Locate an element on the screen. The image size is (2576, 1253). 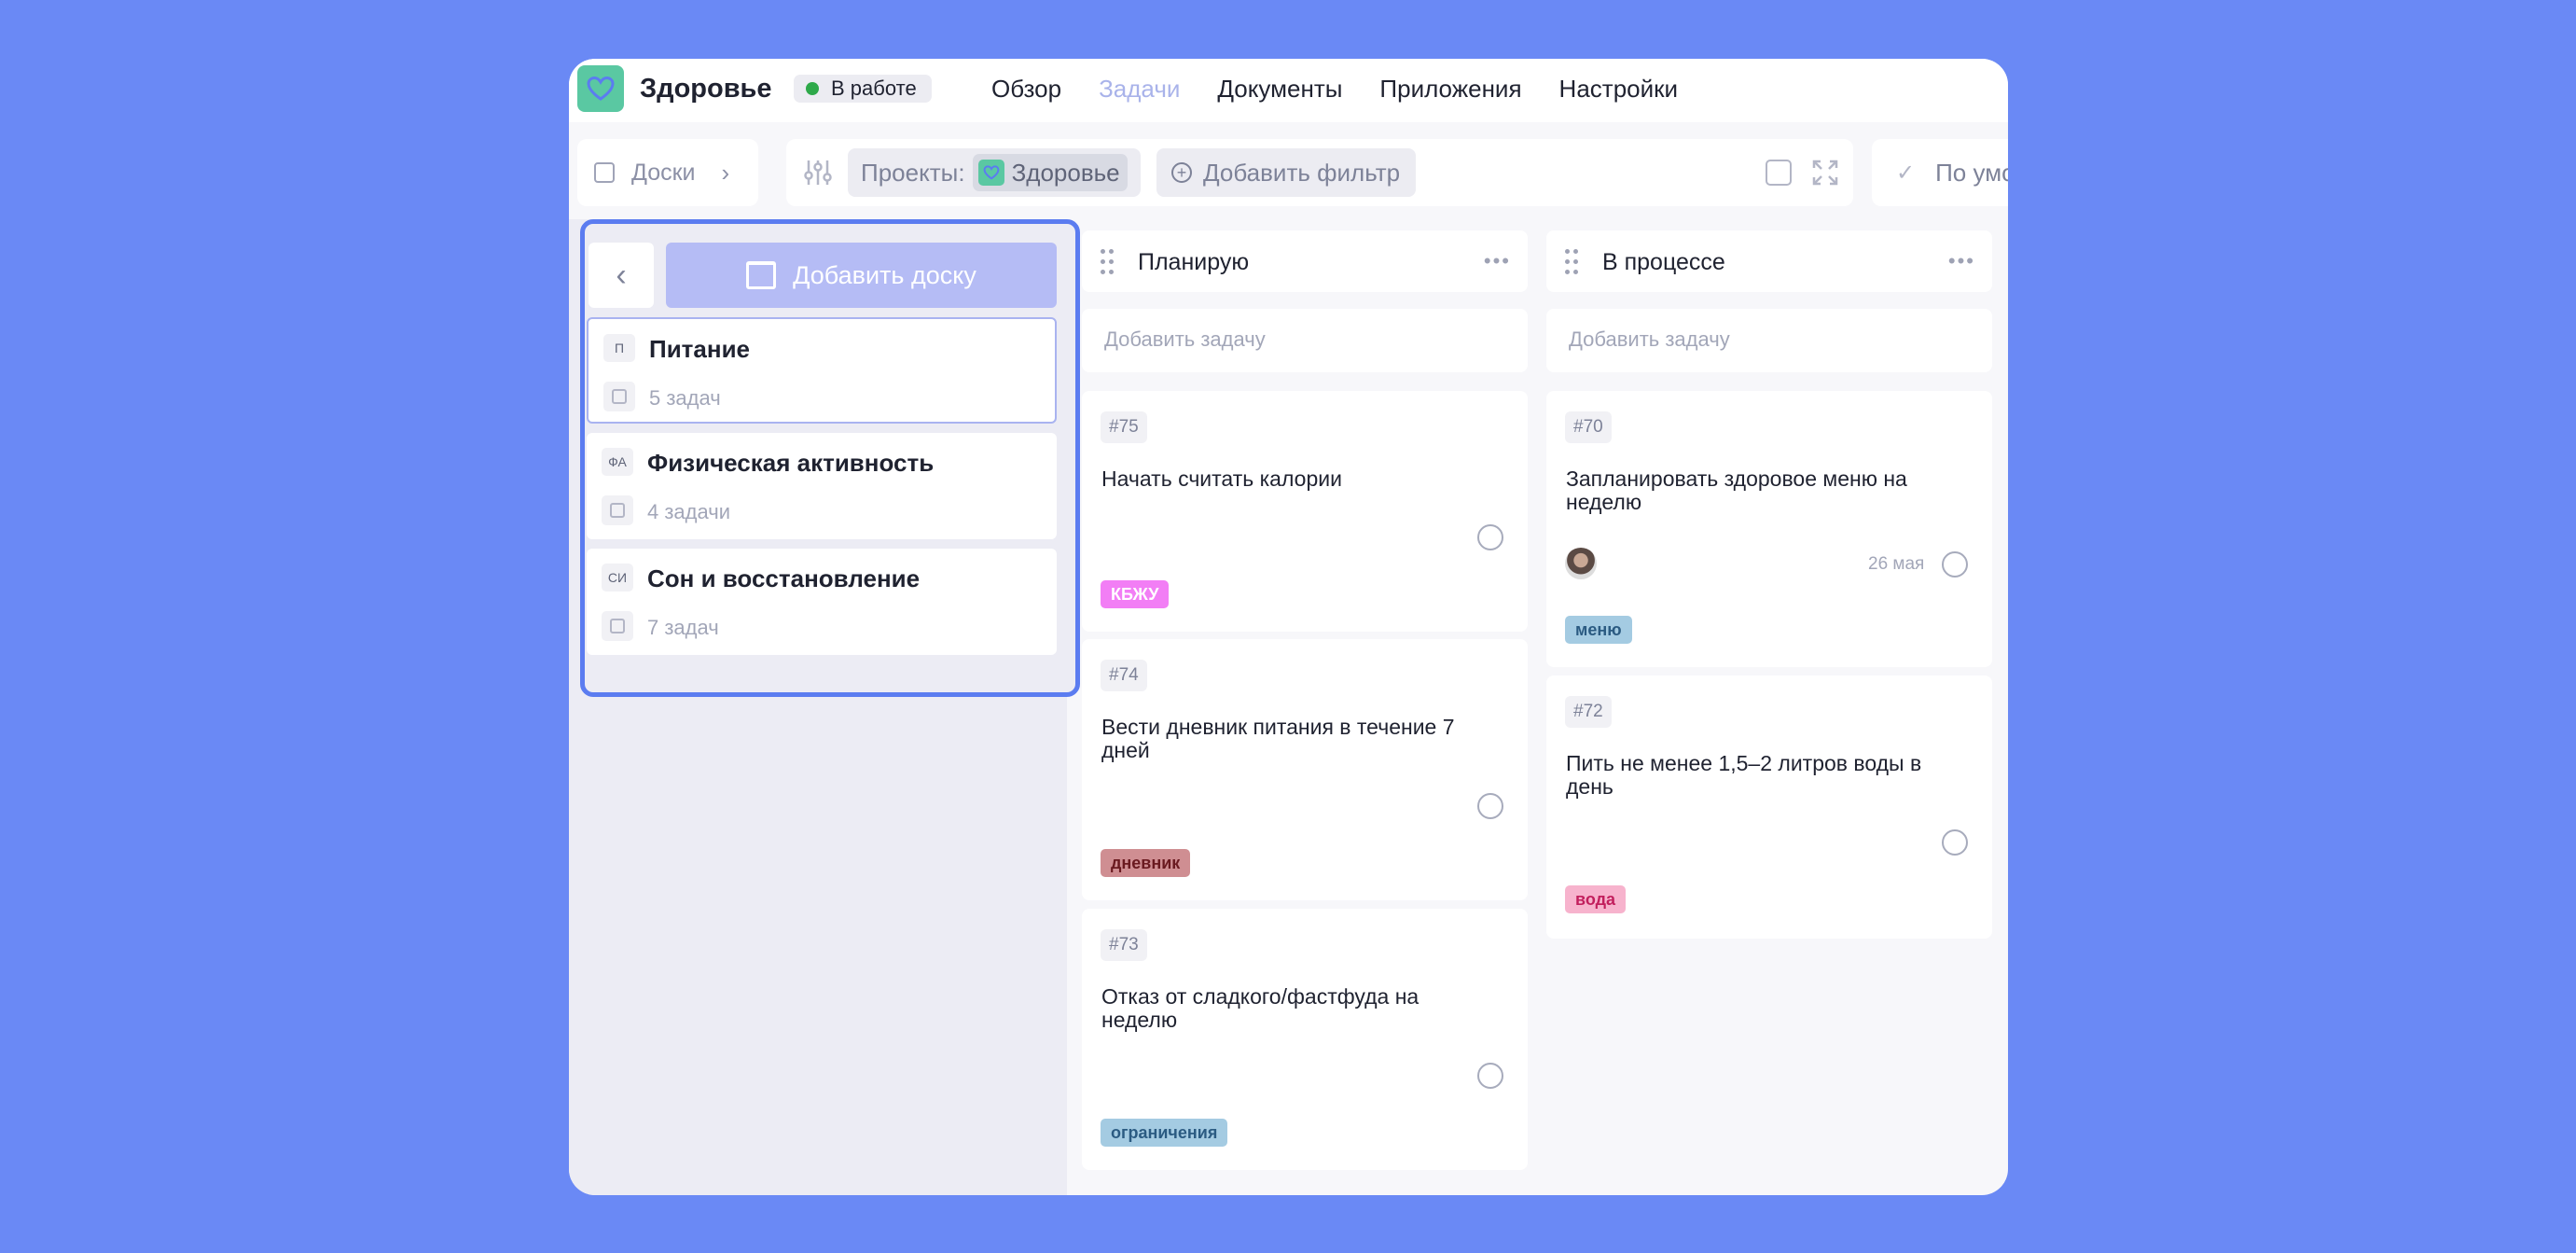
chevron-right-icon: › is located at coordinates (725, 172).